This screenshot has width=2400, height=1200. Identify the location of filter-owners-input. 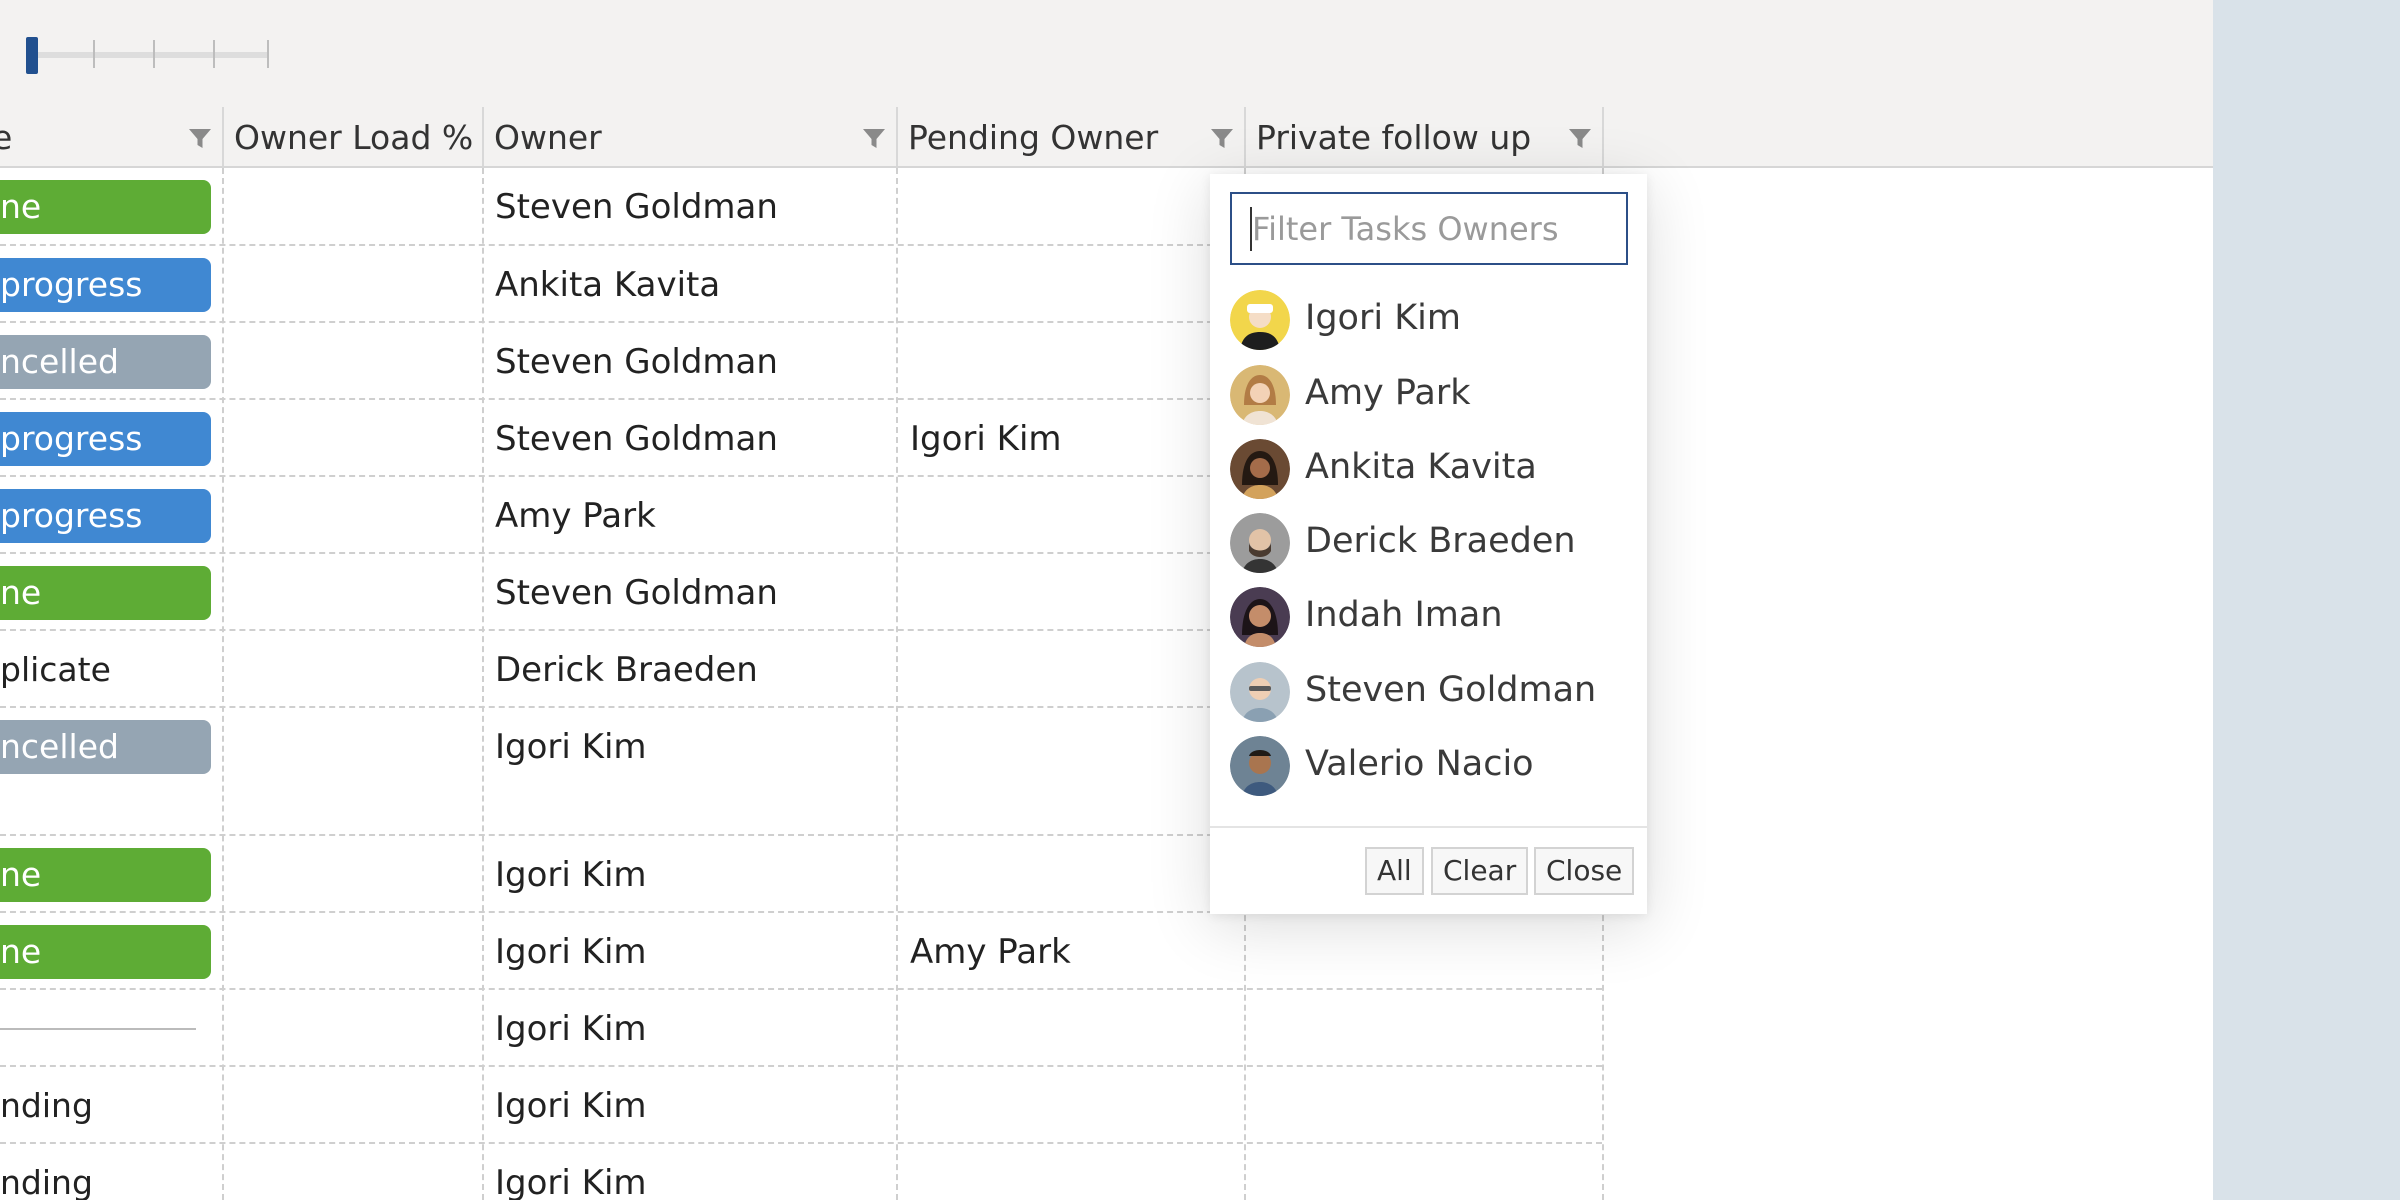
(1429, 228).